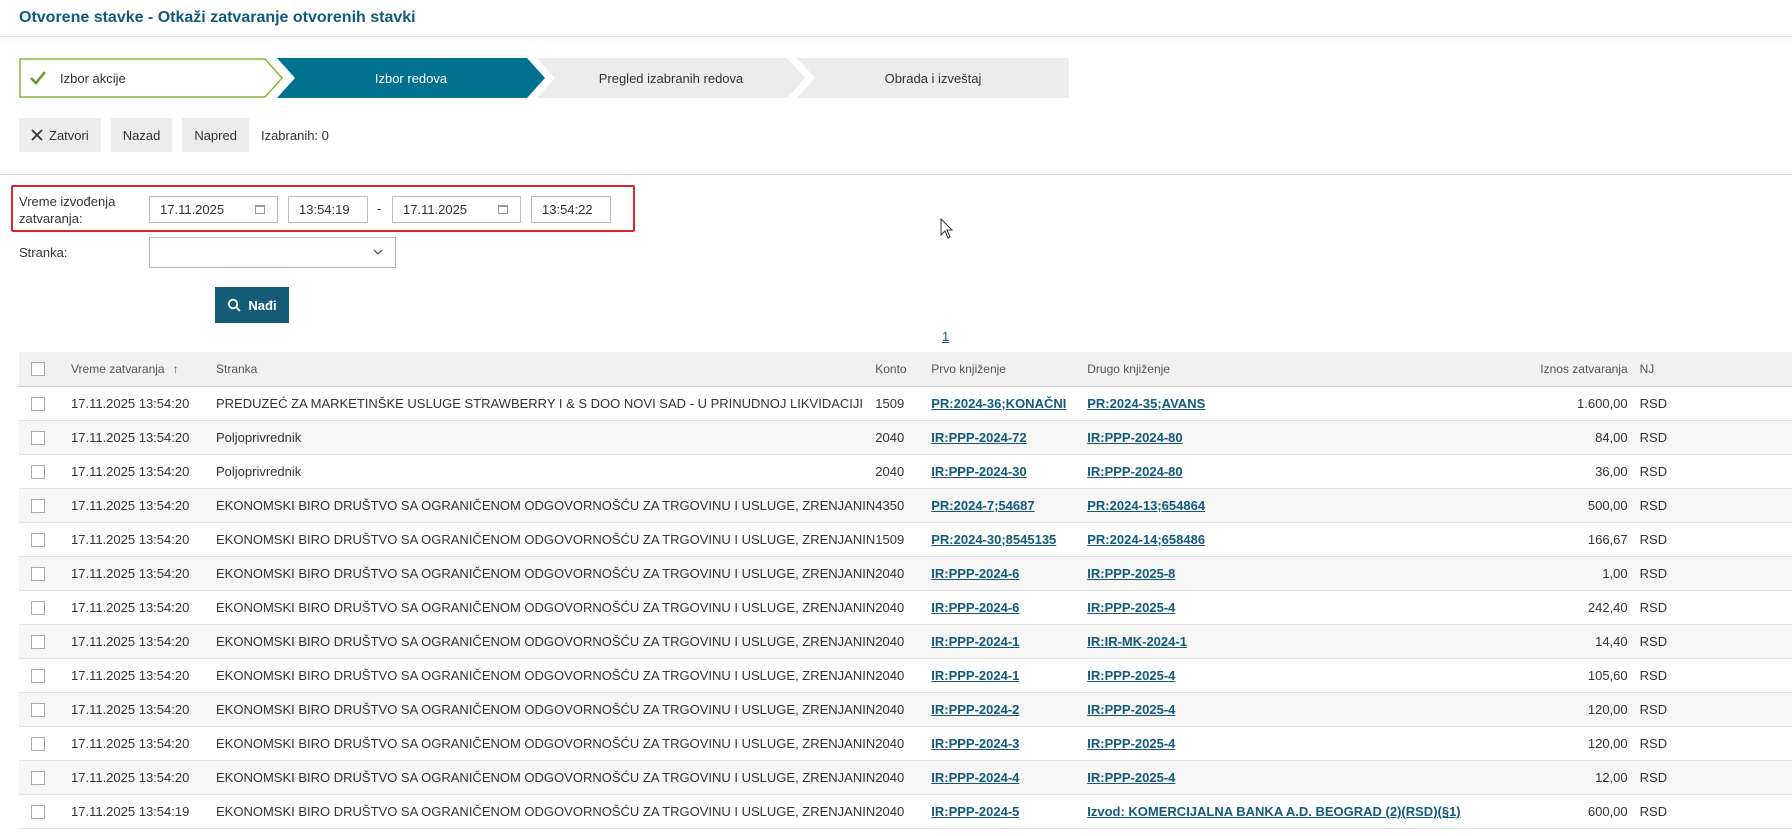 The image size is (1792, 836). Describe the element at coordinates (252, 305) in the screenshot. I see `search-button: Nađi` at that location.